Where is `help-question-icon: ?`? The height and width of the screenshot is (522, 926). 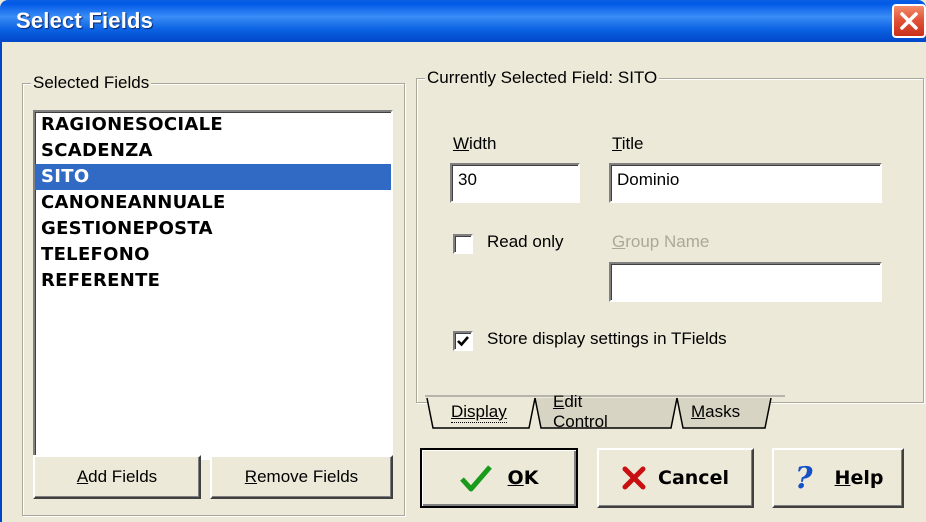
help-question-icon: ? is located at coordinates (803, 478).